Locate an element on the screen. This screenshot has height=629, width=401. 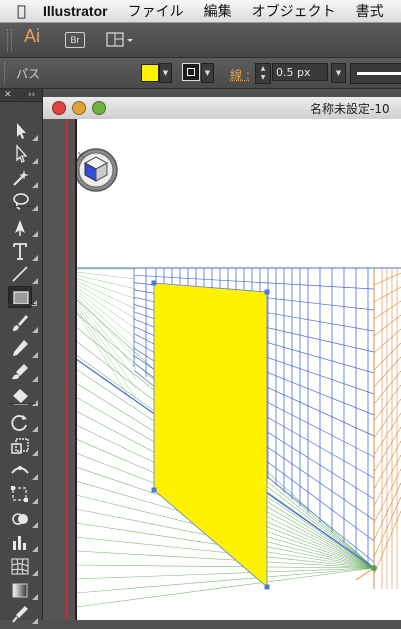
menu-bar:  Illustrator ファイル 編集 オブジェクト 書式 is located at coordinates (200, 11).